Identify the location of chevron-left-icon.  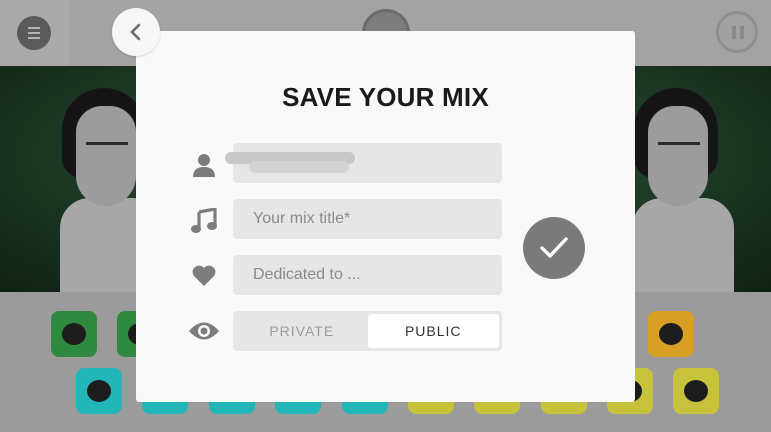
(135, 32).